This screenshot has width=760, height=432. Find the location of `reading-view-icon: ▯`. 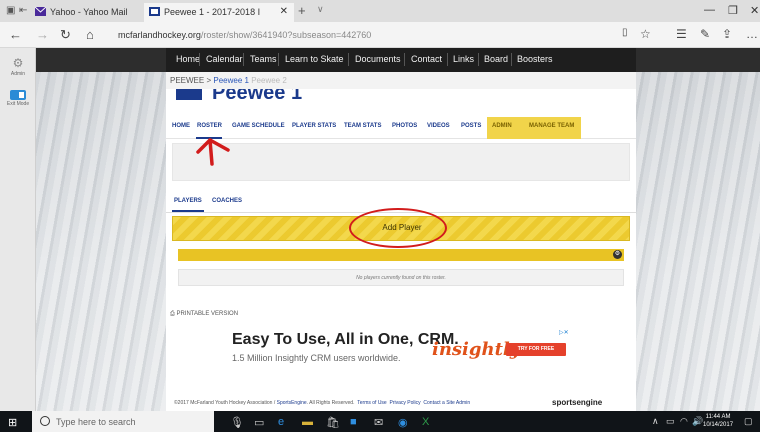

reading-view-icon: ▯ is located at coordinates (625, 32).